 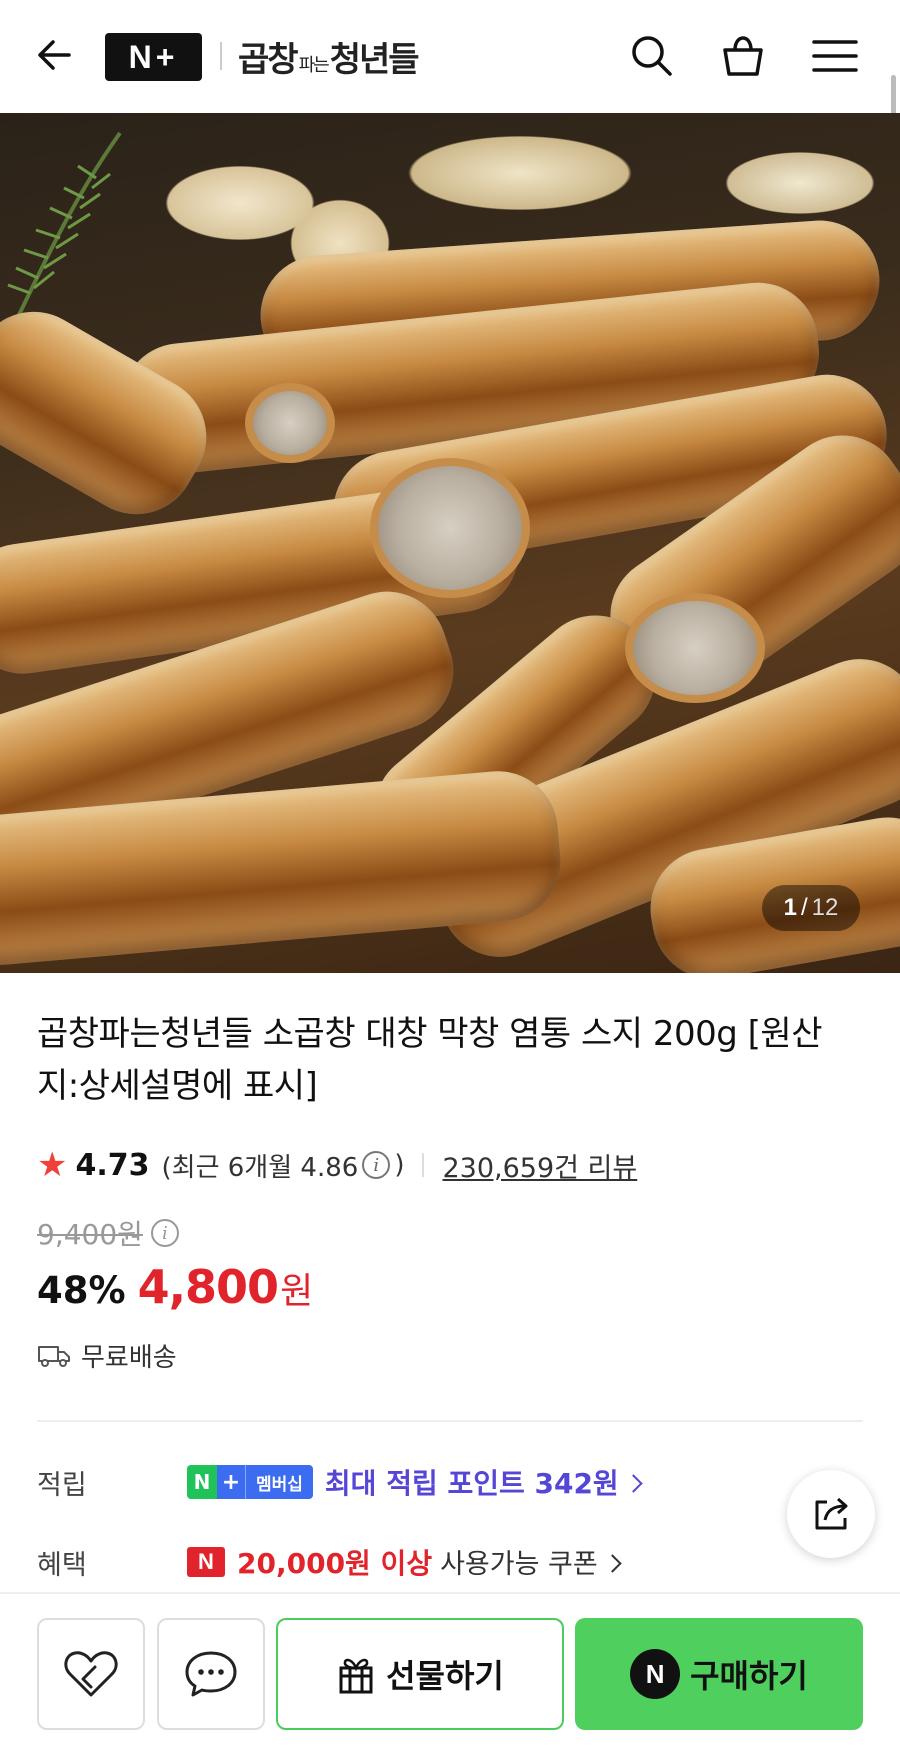 I want to click on price-row: 48% 4,800 원, so click(x=175, y=1287).